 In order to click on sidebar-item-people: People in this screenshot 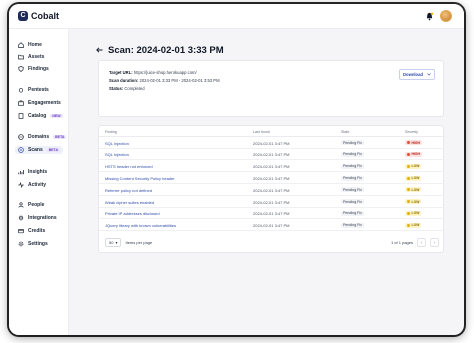, I will do `click(31, 205)`.